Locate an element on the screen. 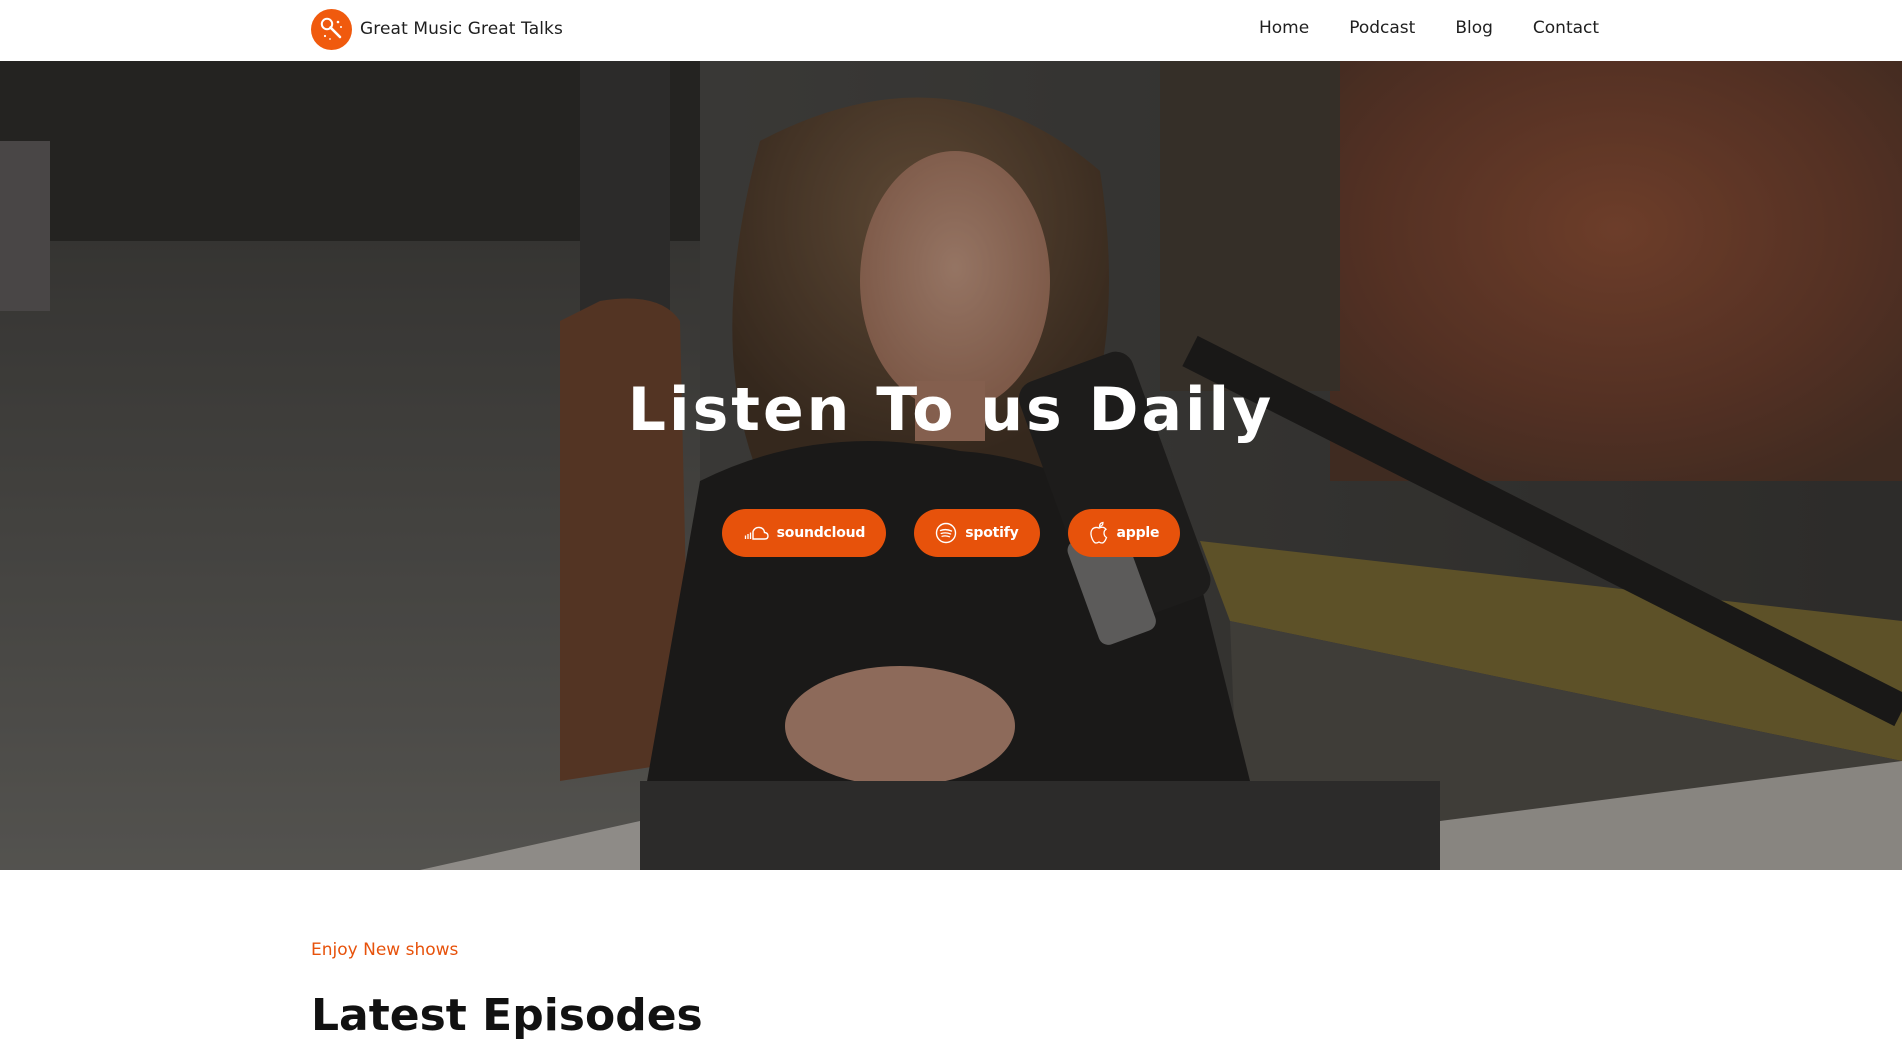 The width and height of the screenshot is (1902, 1041). nav-podcast: Podcast is located at coordinates (1382, 28).